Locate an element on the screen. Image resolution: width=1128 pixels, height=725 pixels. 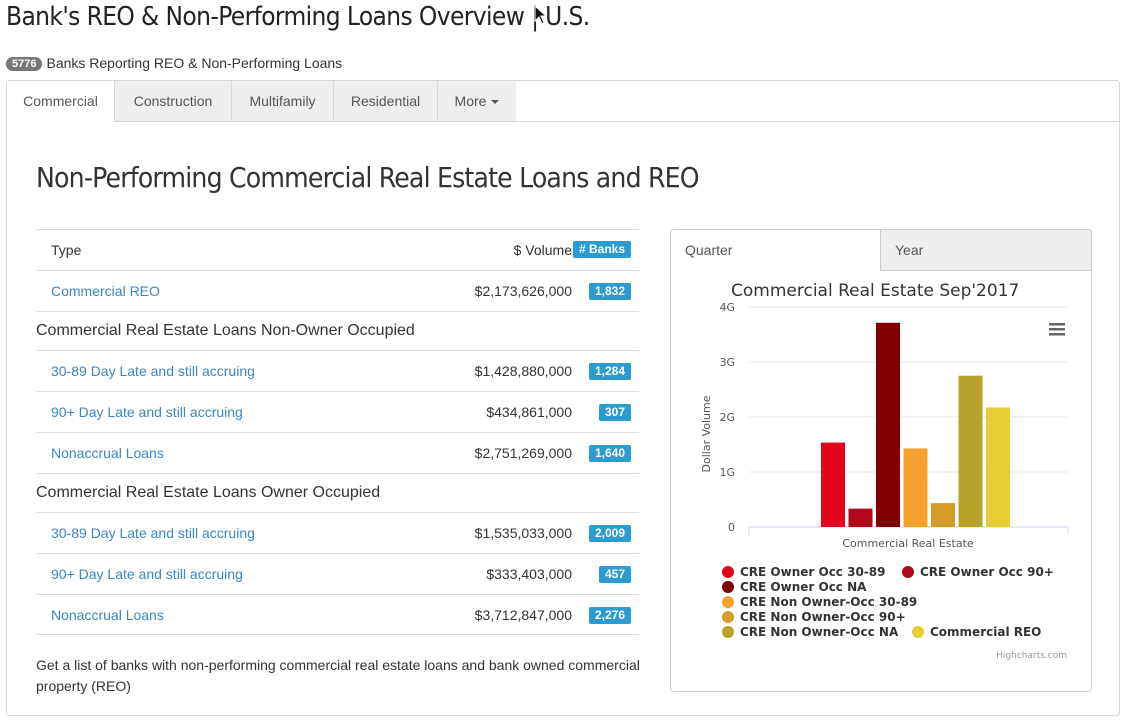
tab-label: Commercial is located at coordinates (60, 101).